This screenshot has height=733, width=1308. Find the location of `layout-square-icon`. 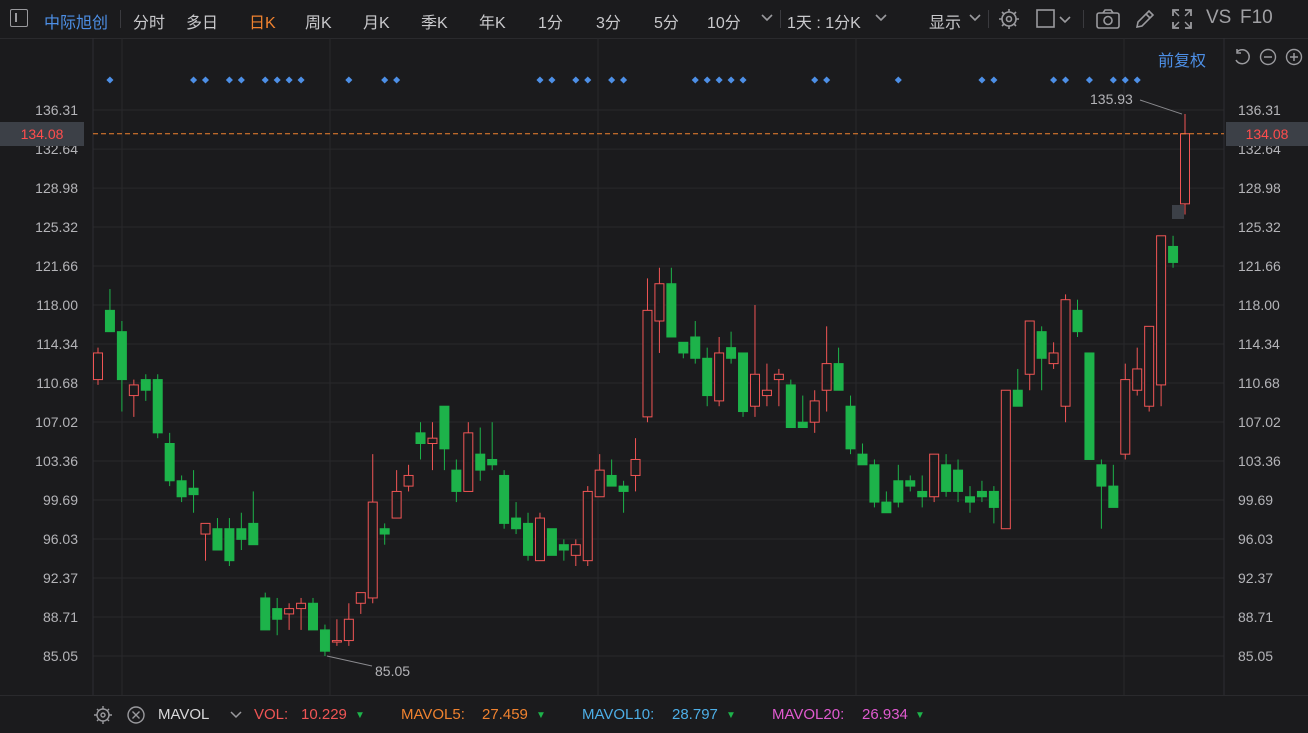

layout-square-icon is located at coordinates (1055, 19).